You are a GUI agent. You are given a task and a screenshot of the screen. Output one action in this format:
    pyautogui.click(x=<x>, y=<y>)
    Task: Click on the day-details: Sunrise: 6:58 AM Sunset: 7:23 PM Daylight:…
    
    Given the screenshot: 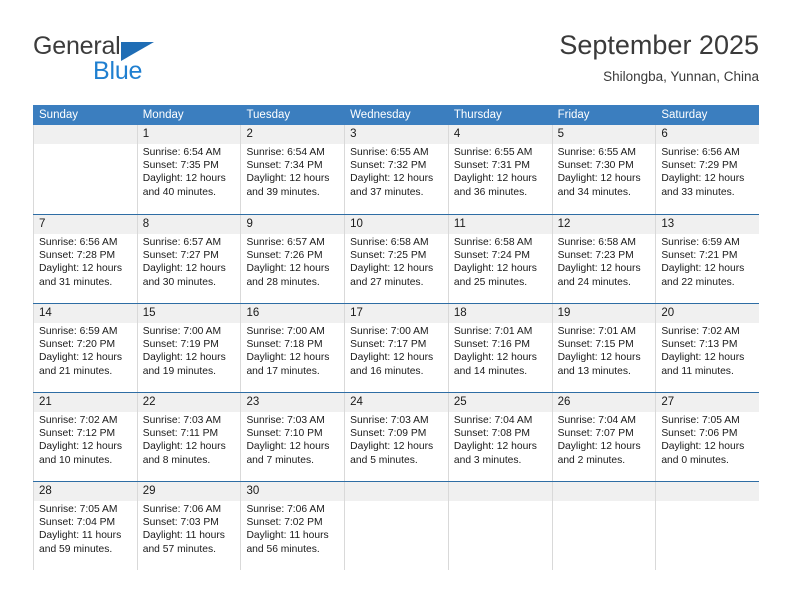 What is the action you would take?
    pyautogui.click(x=604, y=262)
    